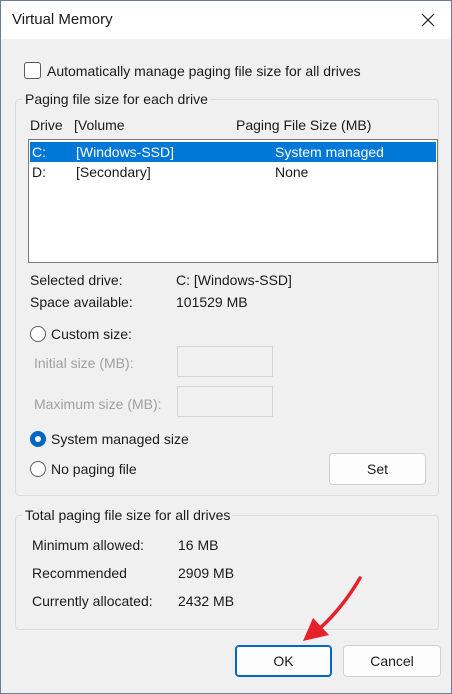 The height and width of the screenshot is (694, 452). Describe the element at coordinates (98, 404) in the screenshot. I see `maximum-size-label: Maximum size (MB):` at that location.